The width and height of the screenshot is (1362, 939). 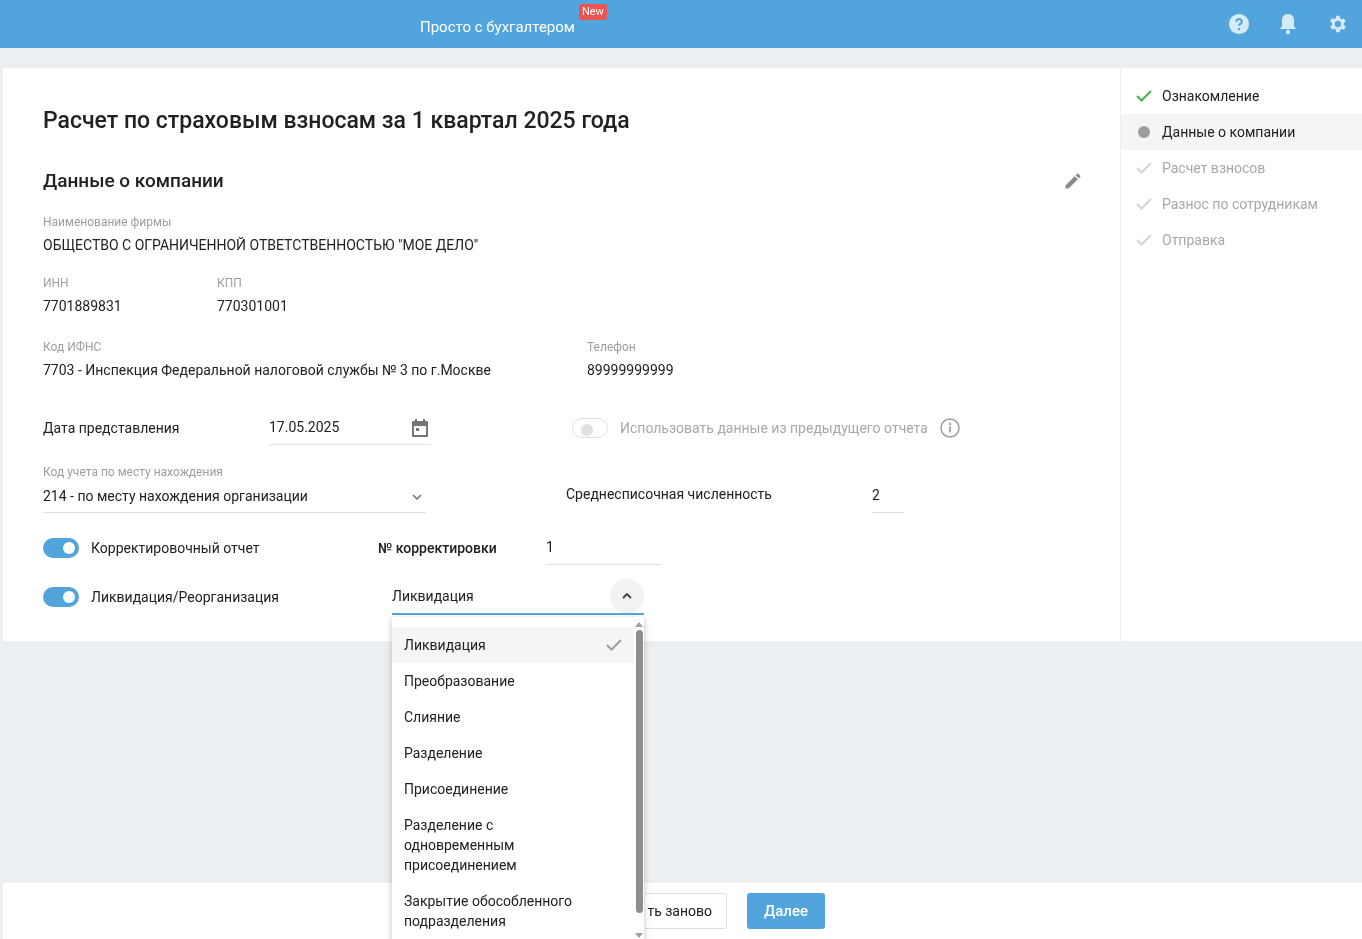 I want to click on field-label: Код учета по месту нахождения, so click(x=133, y=472).